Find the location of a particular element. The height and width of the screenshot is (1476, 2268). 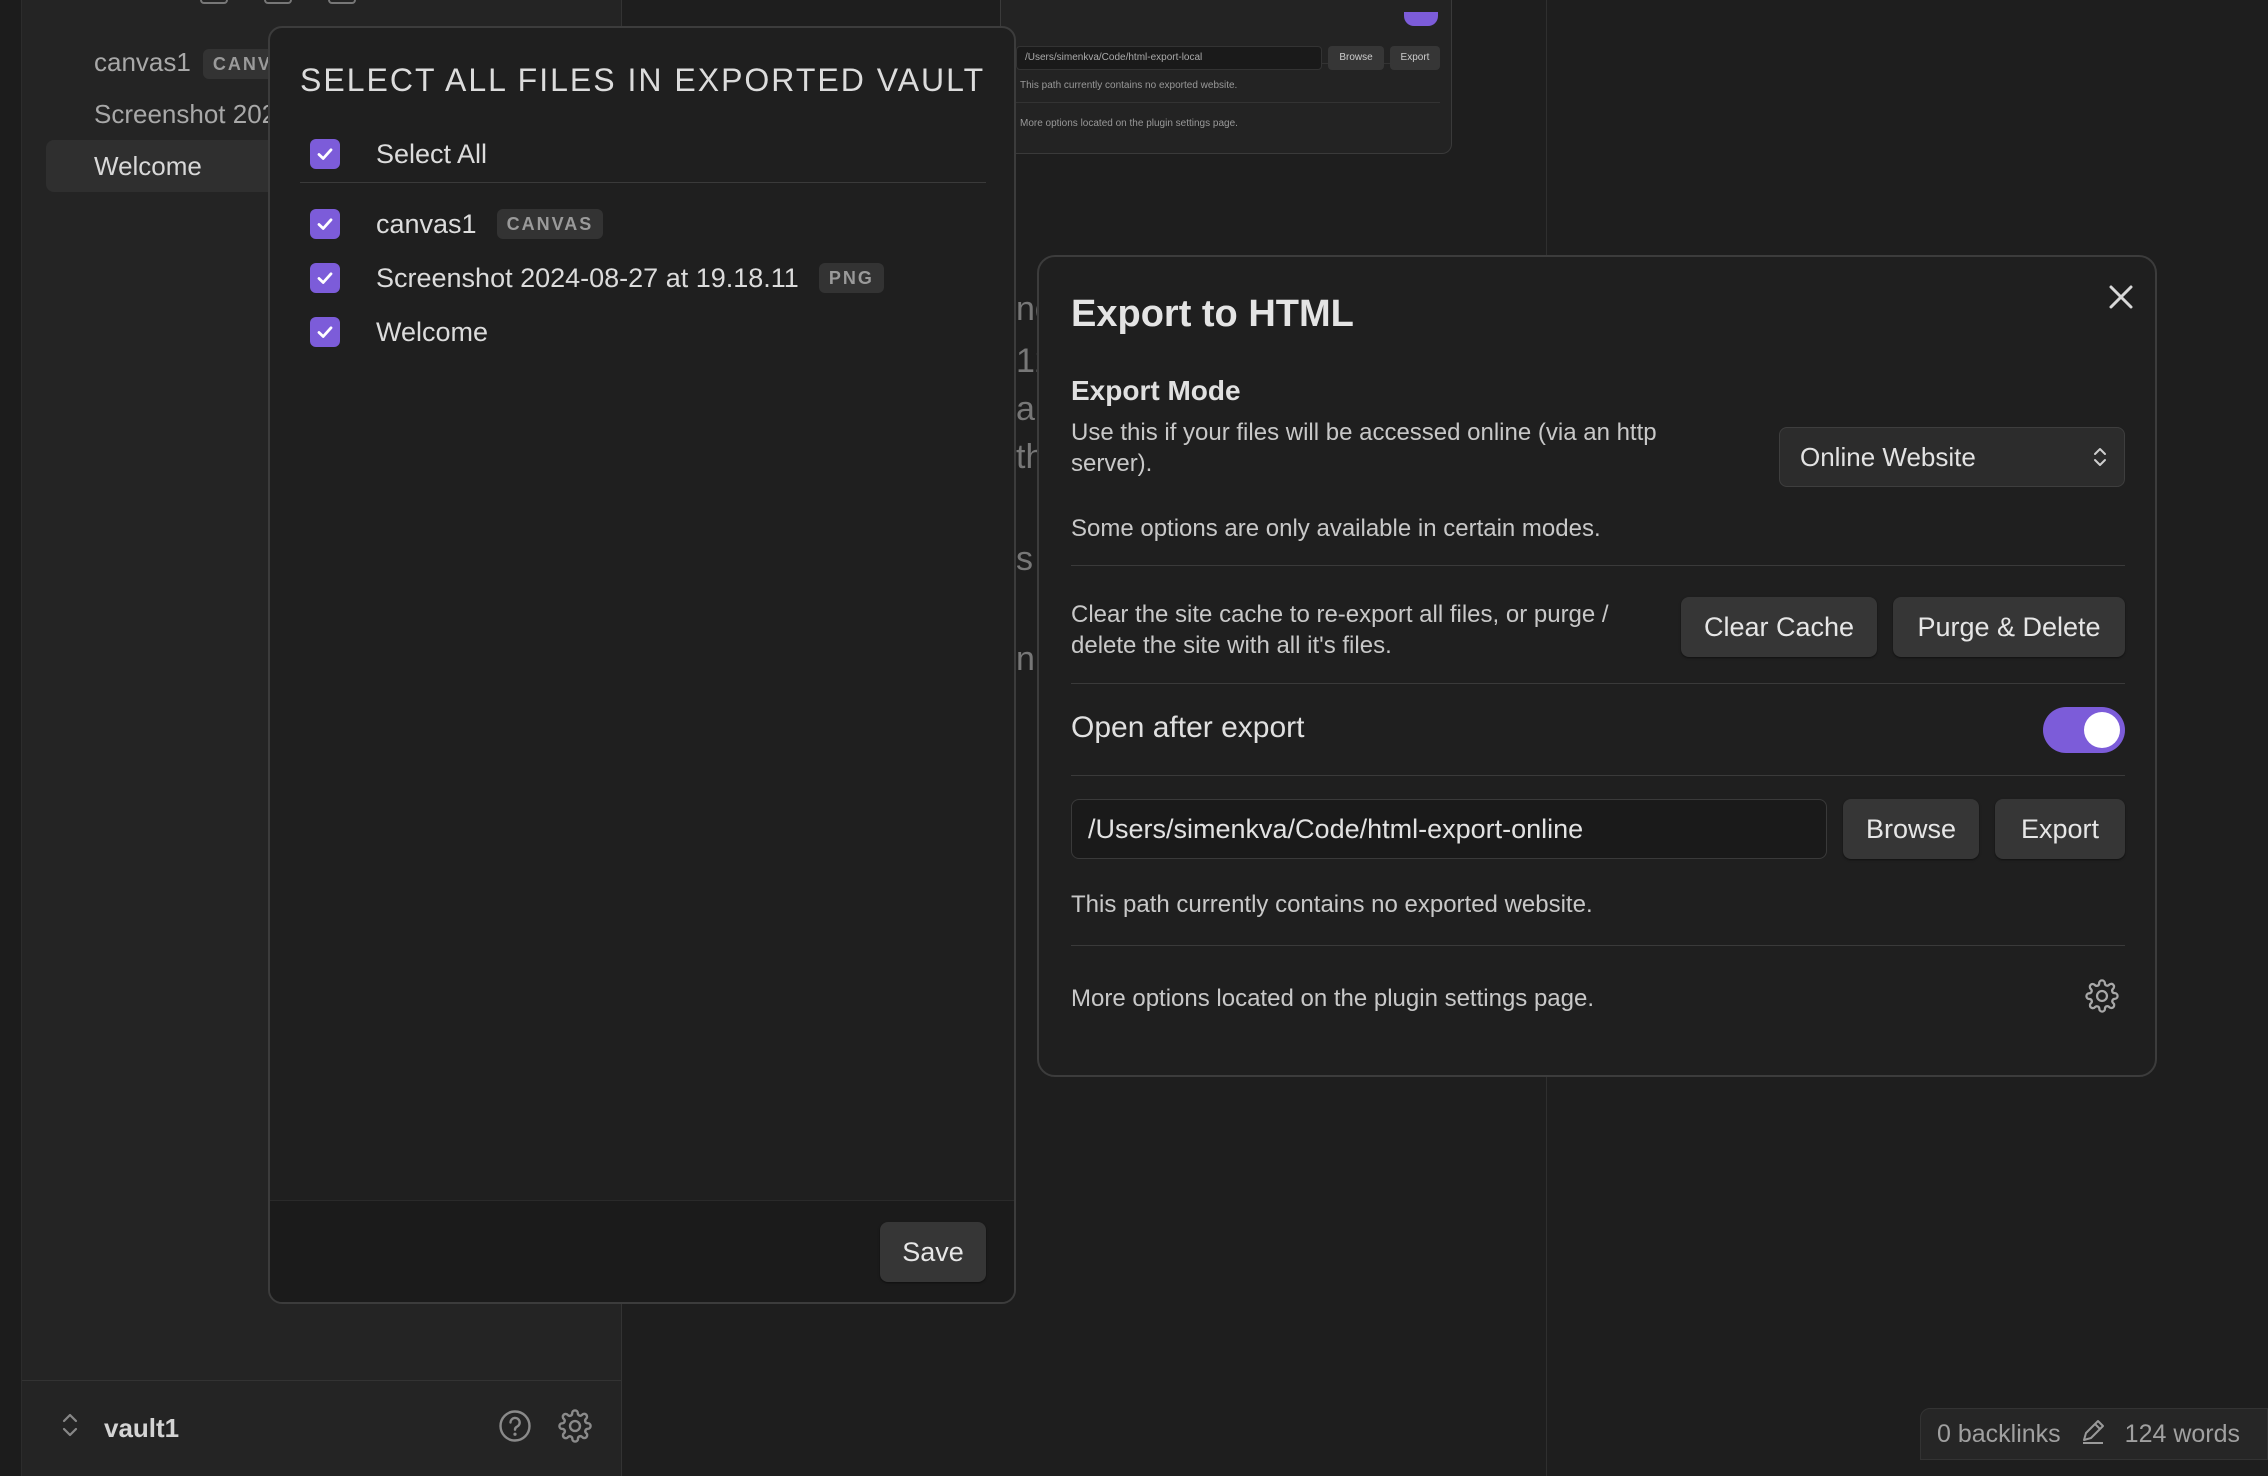

open-after-export-label: Open after export is located at coordinates (1188, 727).